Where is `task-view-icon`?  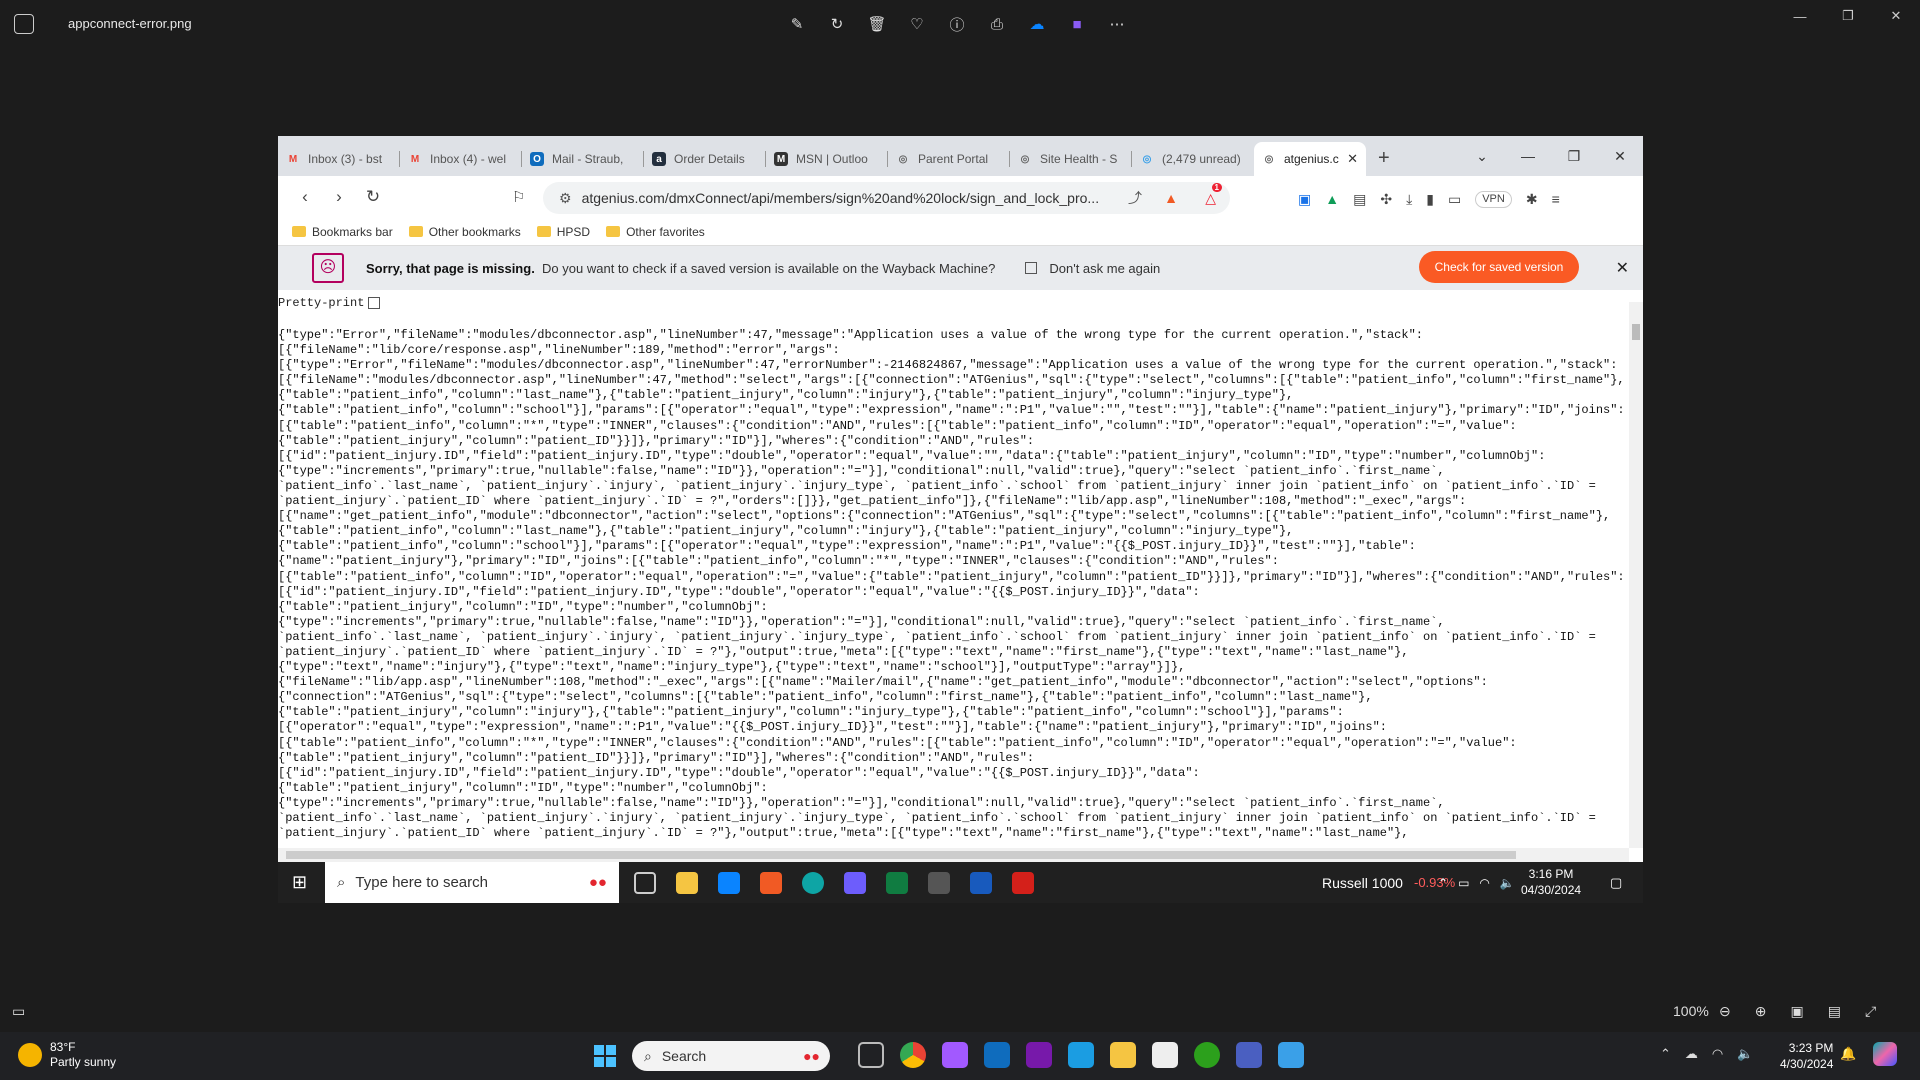 task-view-icon is located at coordinates (645, 882).